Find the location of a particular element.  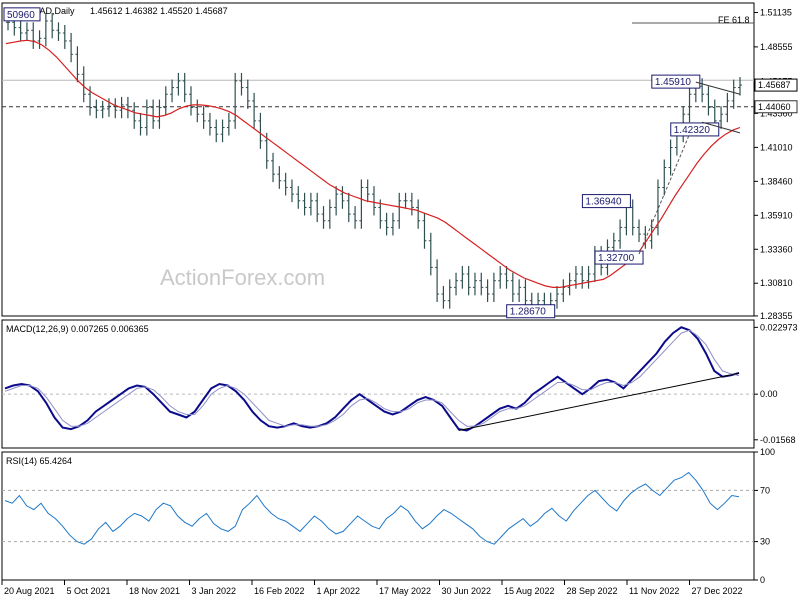

price-tick-label: 1.51135 is located at coordinates (776, 13).